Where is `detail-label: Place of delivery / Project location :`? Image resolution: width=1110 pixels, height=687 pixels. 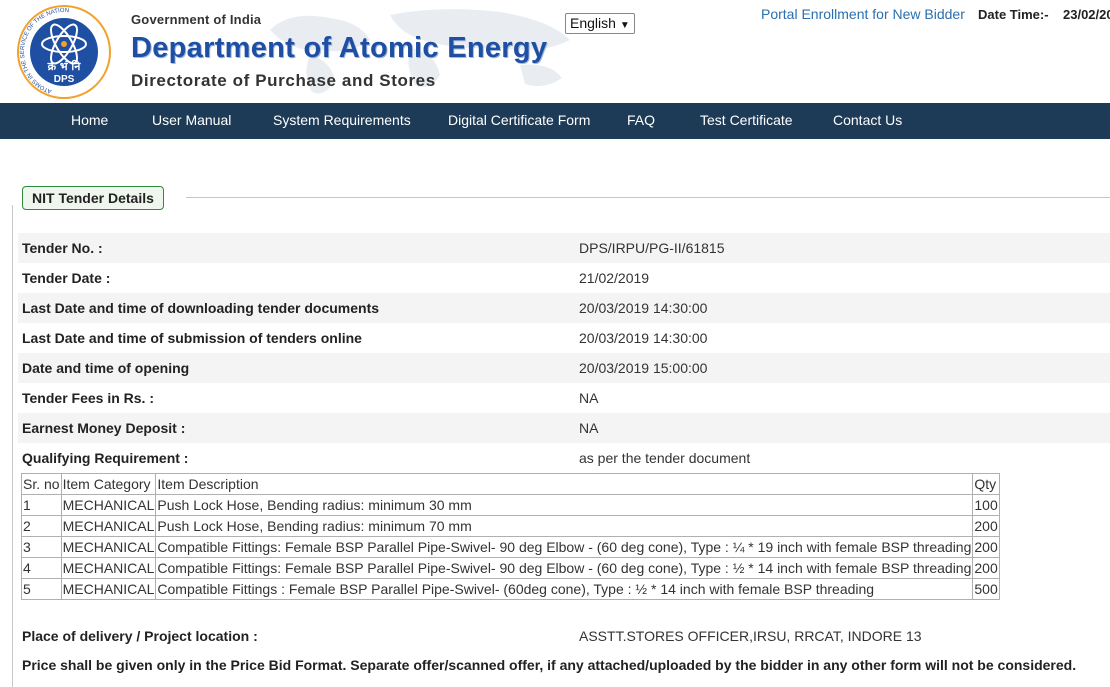 detail-label: Place of delivery / Project location : is located at coordinates (140, 636).